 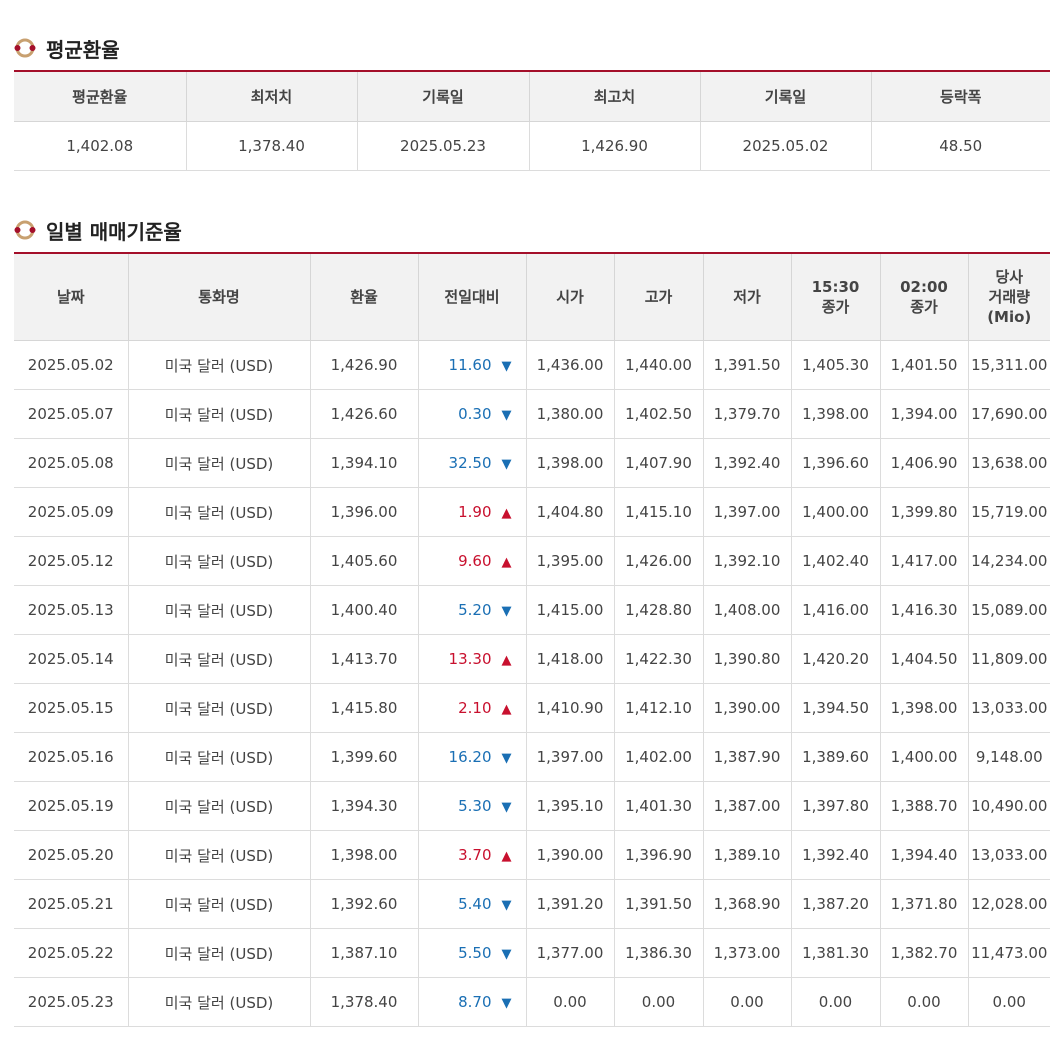 What do you see at coordinates (835, 806) in the screenshot?
I see `close1530-cell: 1,397.80` at bounding box center [835, 806].